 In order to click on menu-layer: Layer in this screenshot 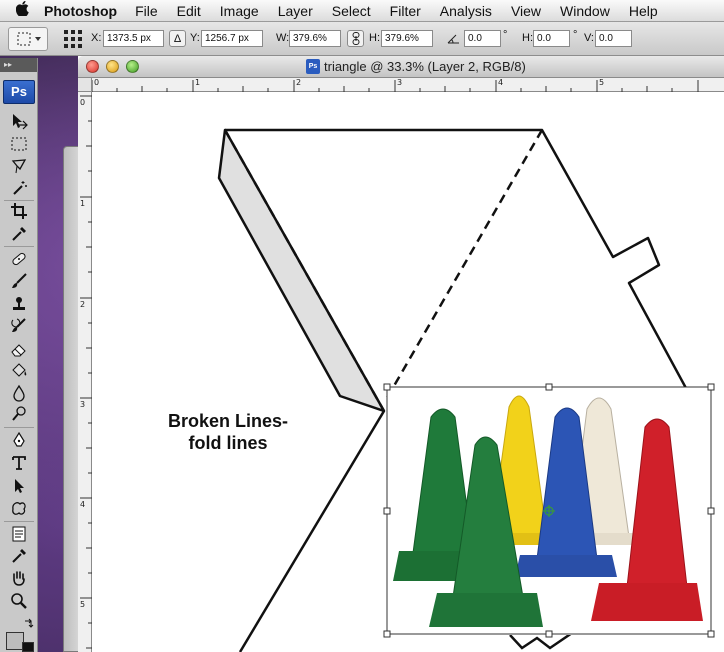, I will do `click(295, 11)`.